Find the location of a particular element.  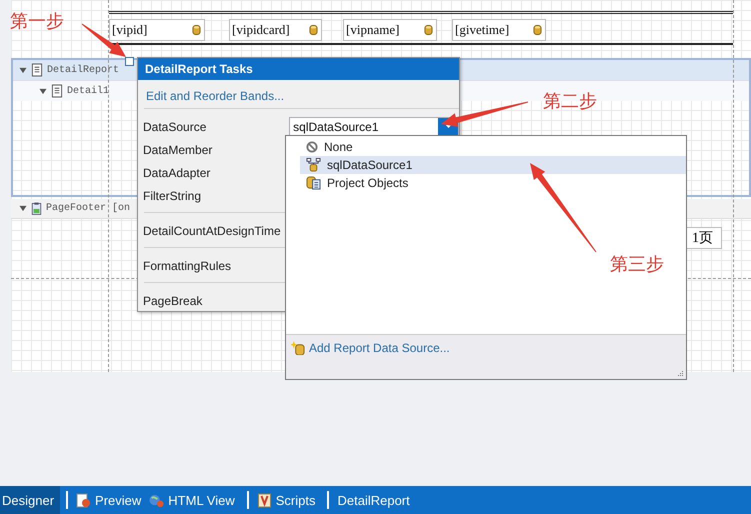

property-label: DataAdapter is located at coordinates (177, 173).